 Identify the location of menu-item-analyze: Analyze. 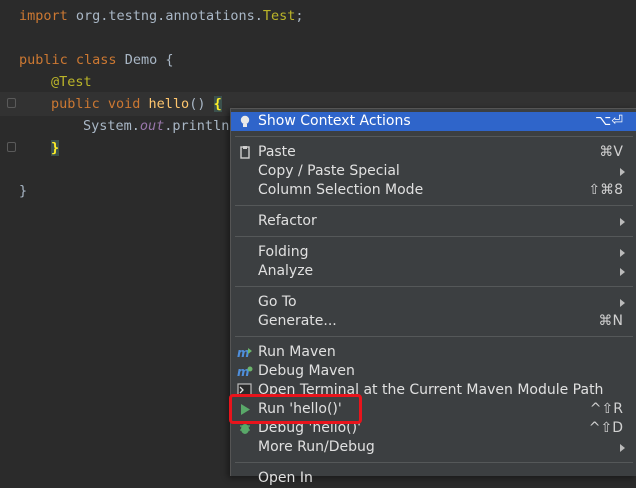
(433, 271).